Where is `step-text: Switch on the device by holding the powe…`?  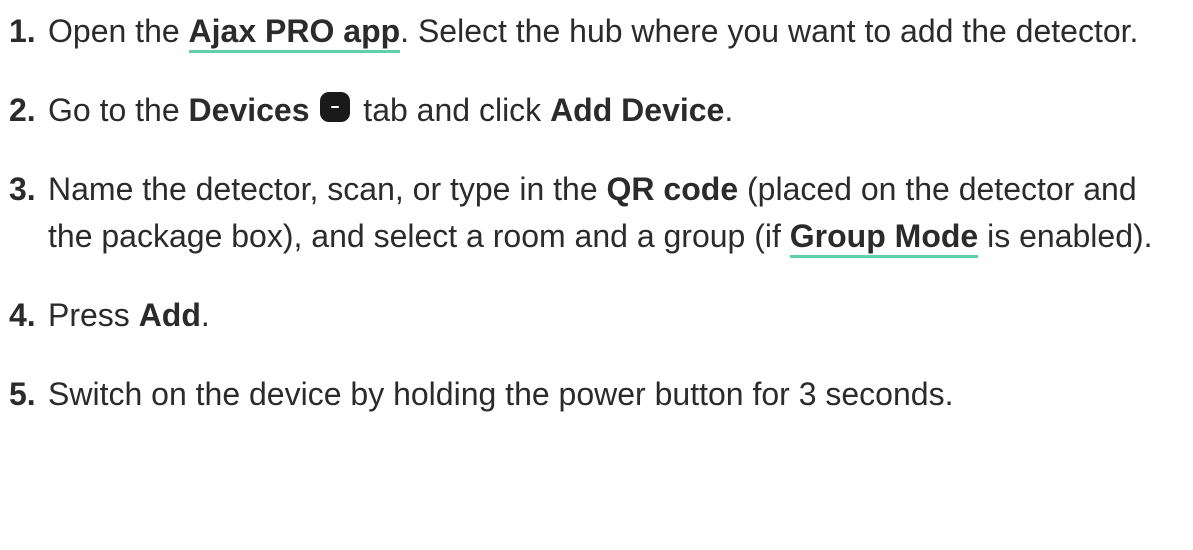
step-text: Switch on the device by holding the powe… is located at coordinates (501, 394).